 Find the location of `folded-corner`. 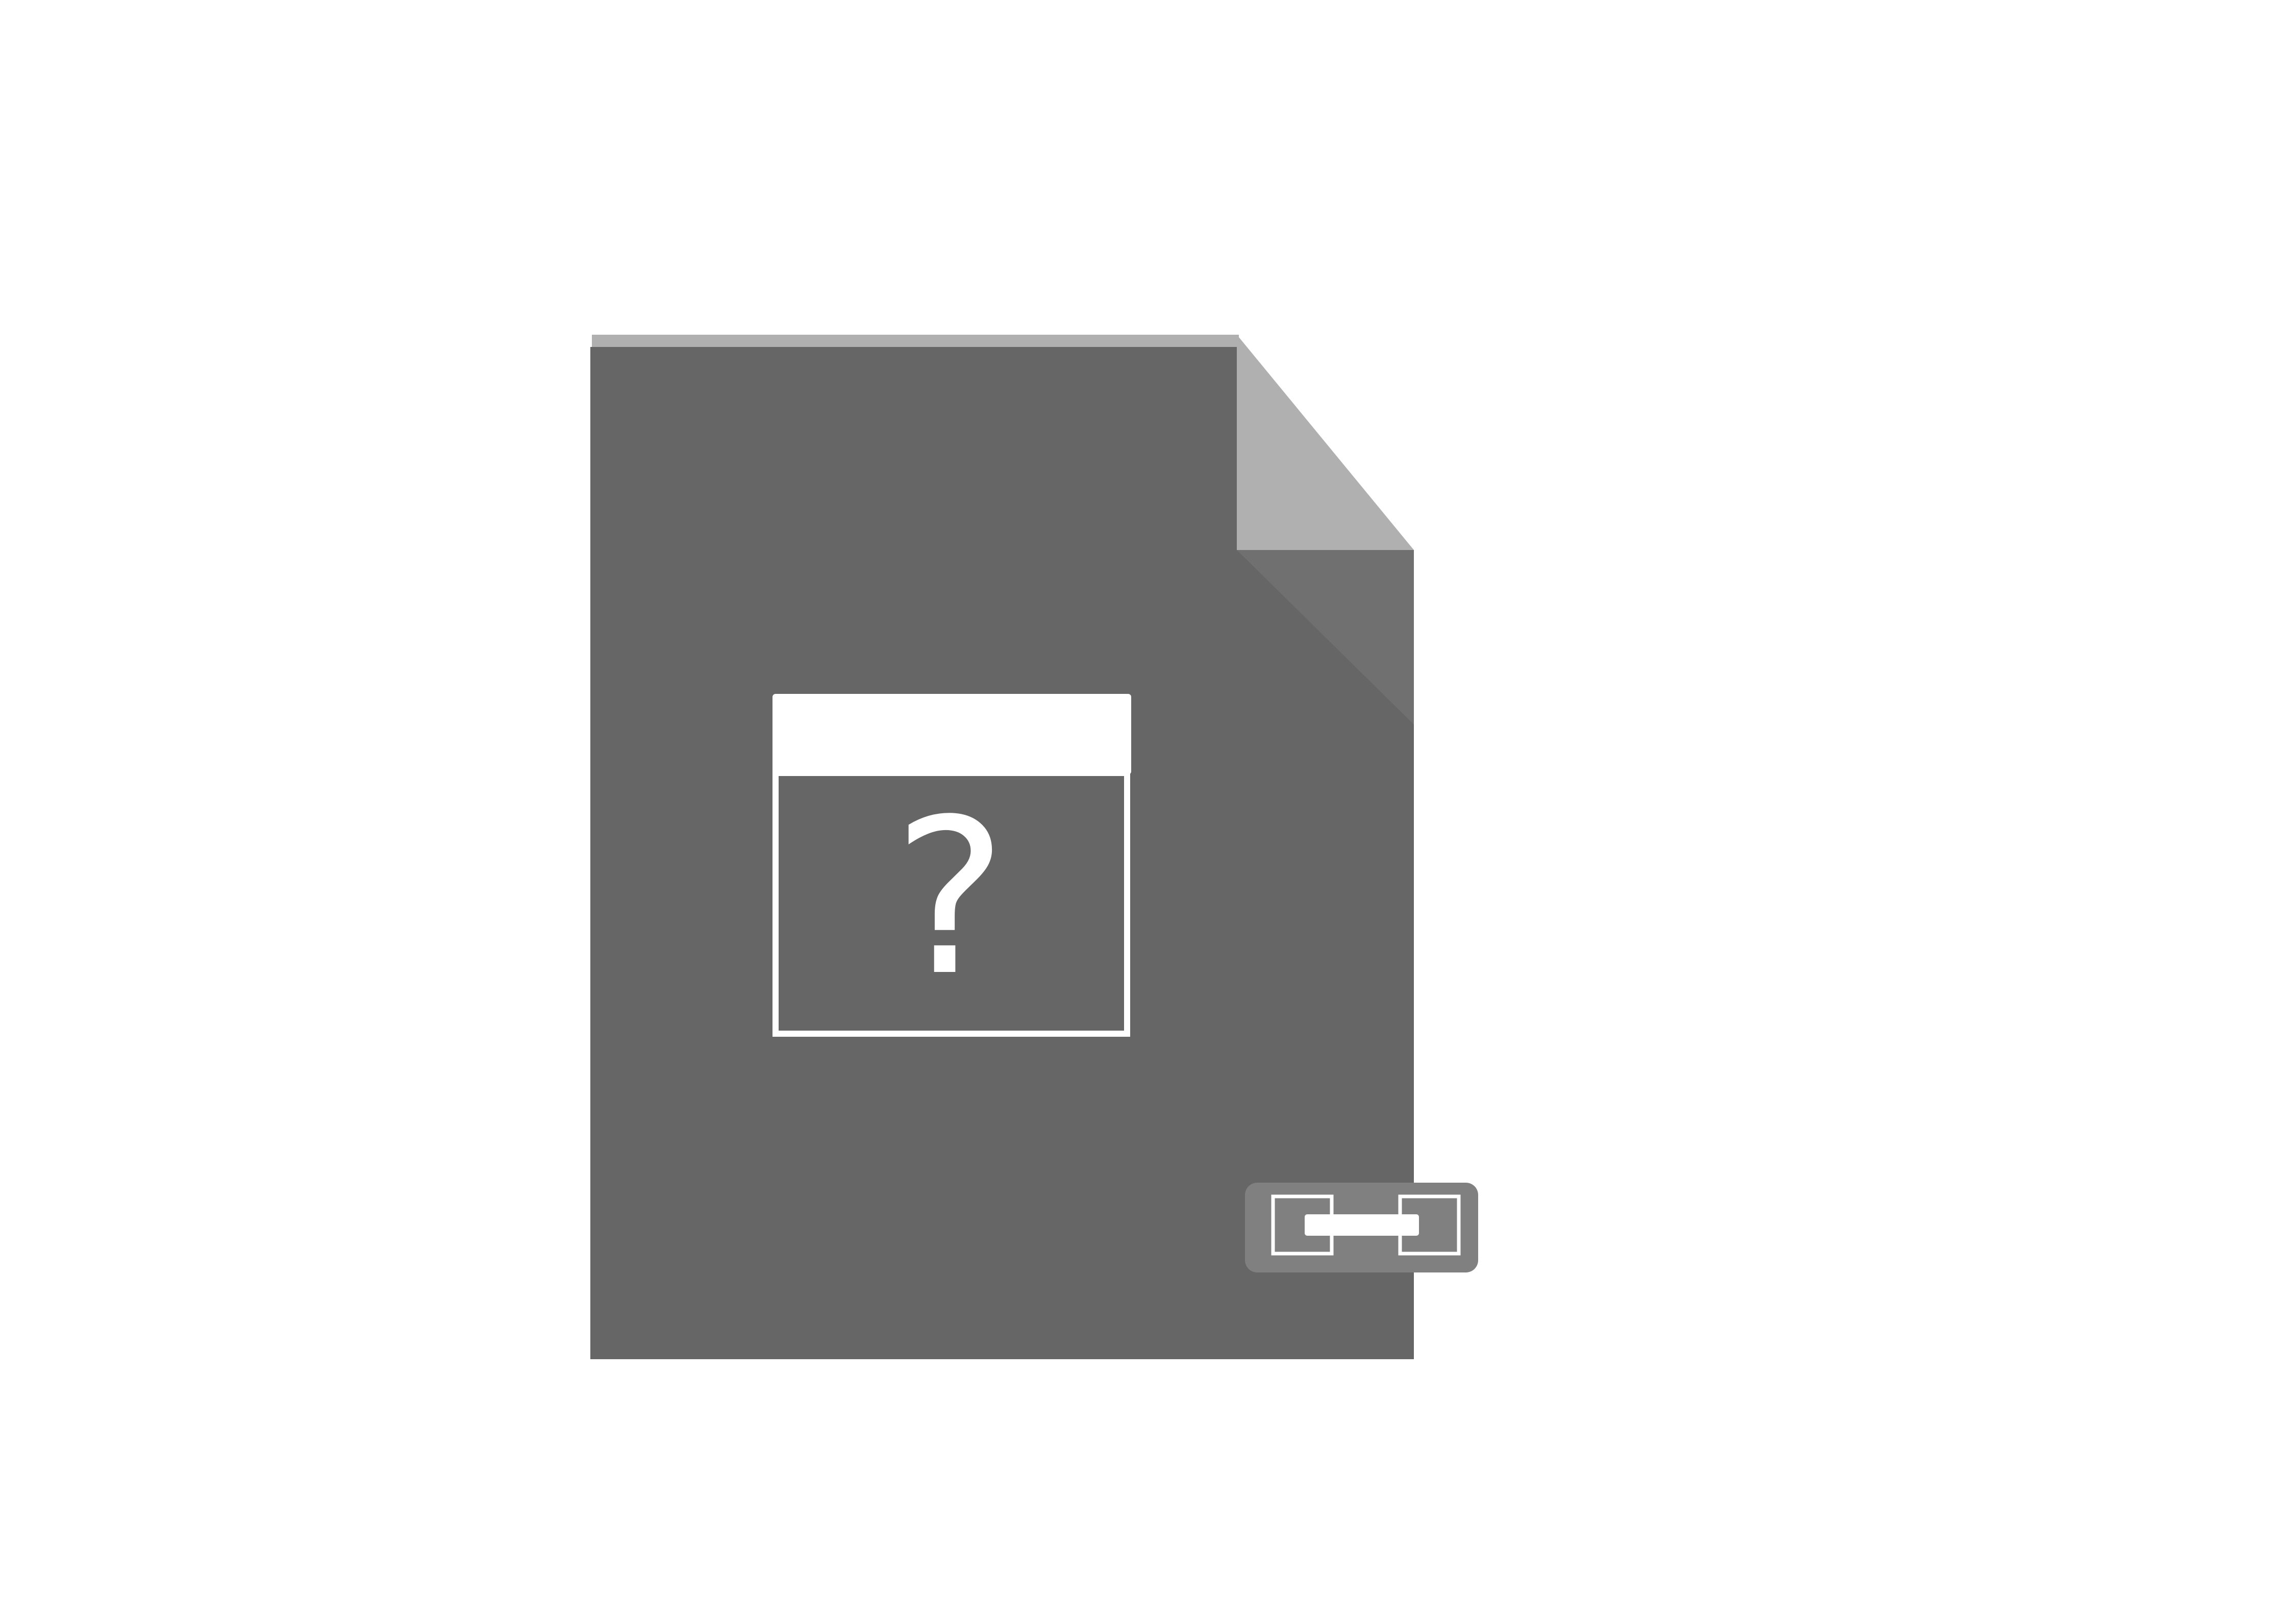

folded-corner is located at coordinates (1326, 443).